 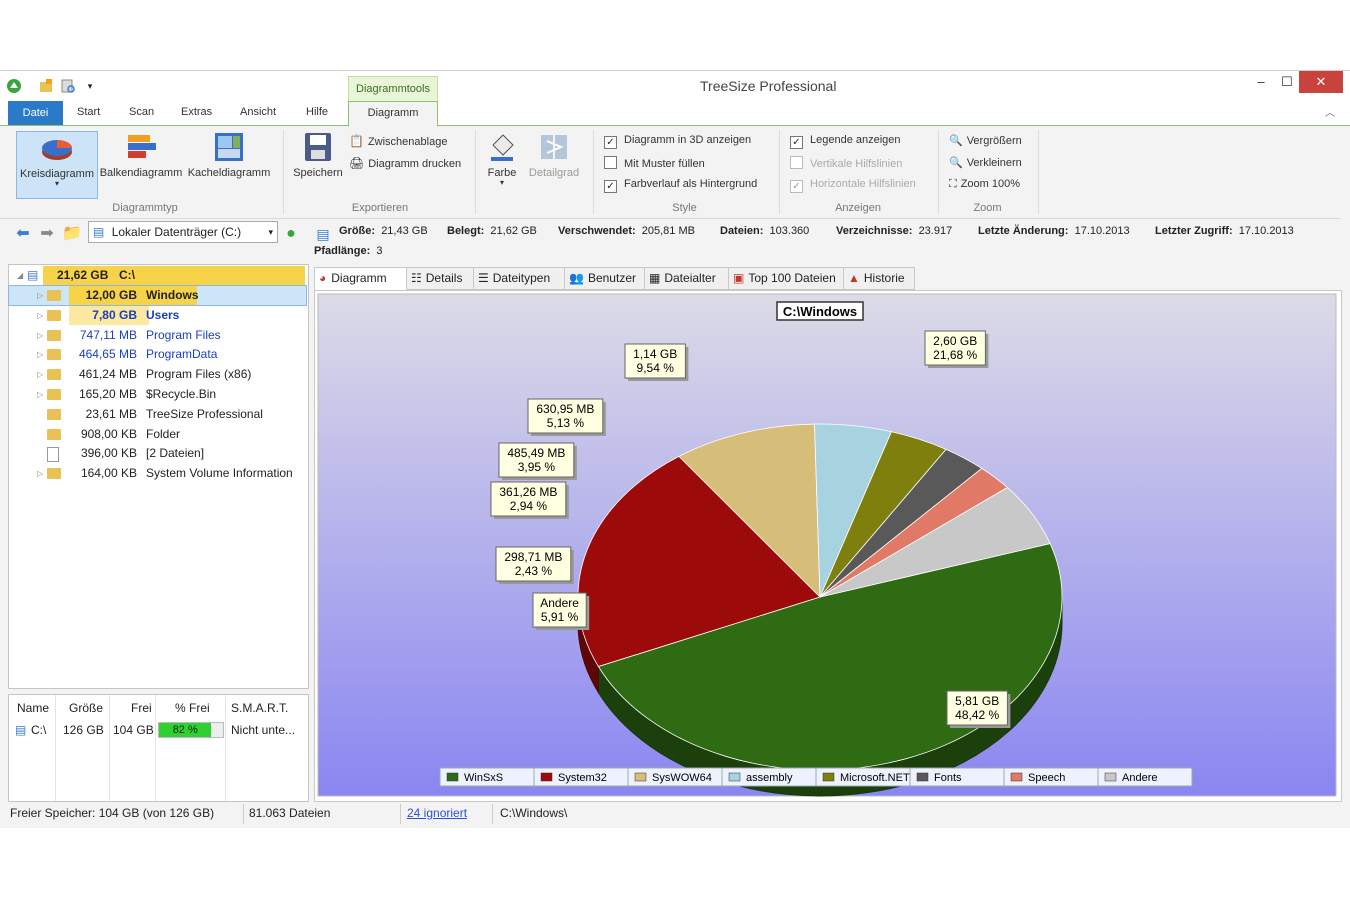 I want to click on checkbox-3d: ✓, so click(x=610, y=142).